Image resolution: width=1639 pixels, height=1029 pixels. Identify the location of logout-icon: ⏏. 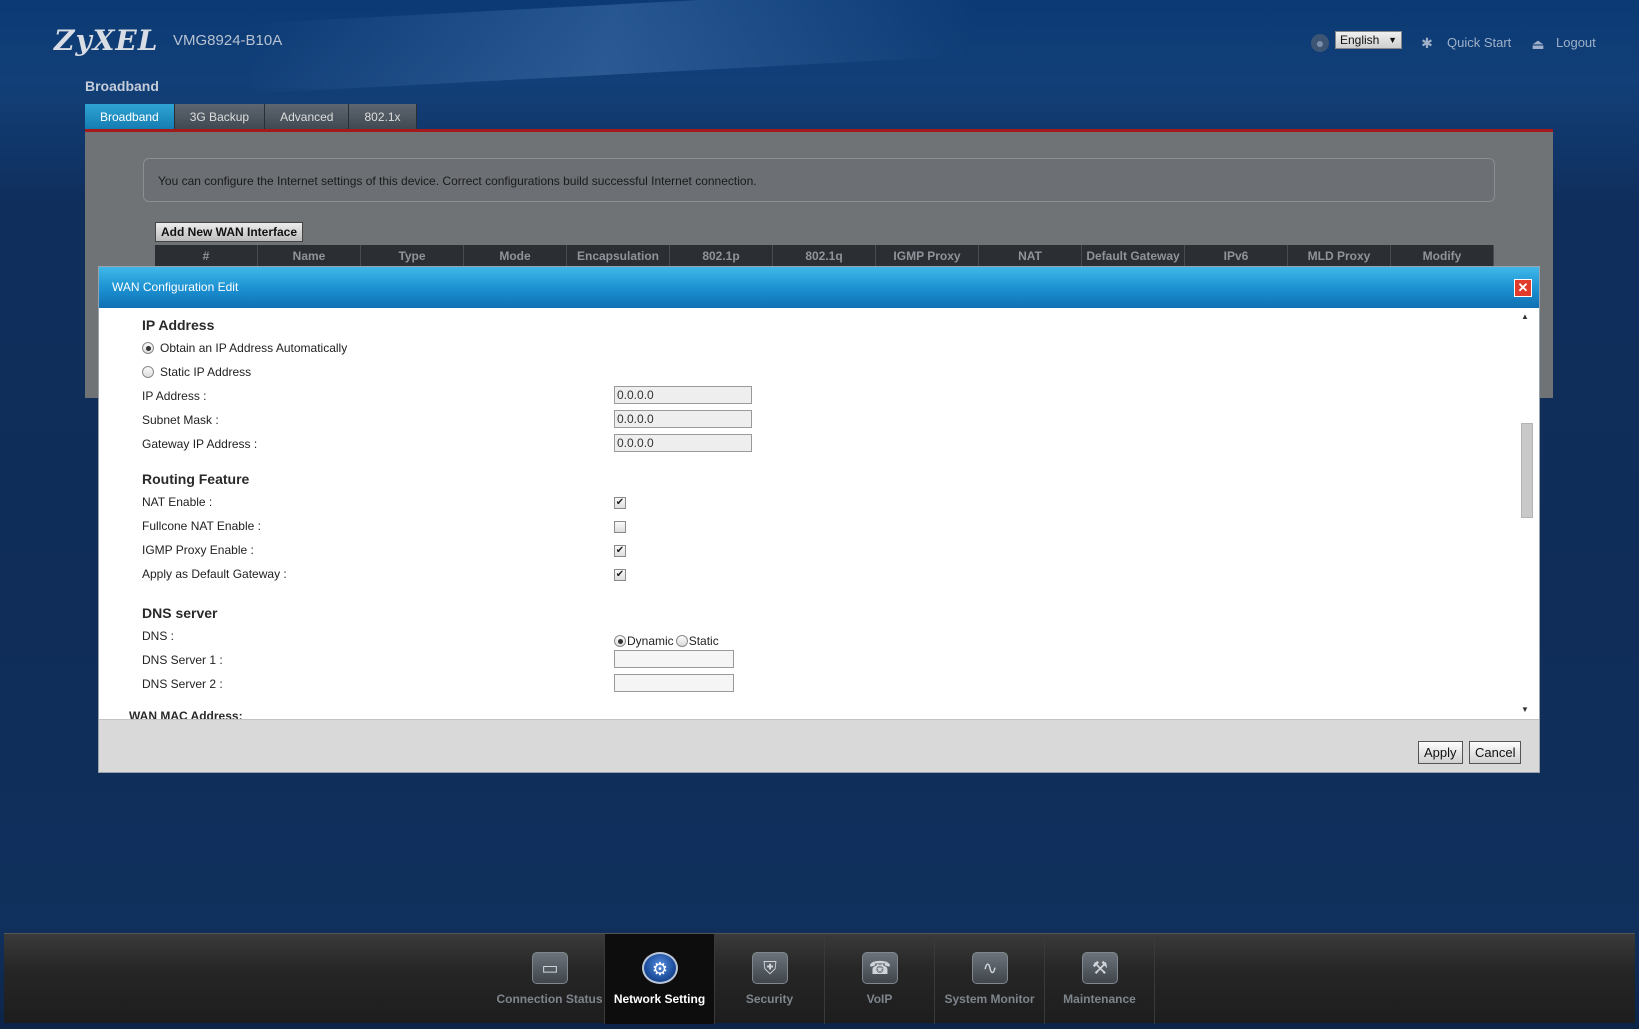
(1538, 44).